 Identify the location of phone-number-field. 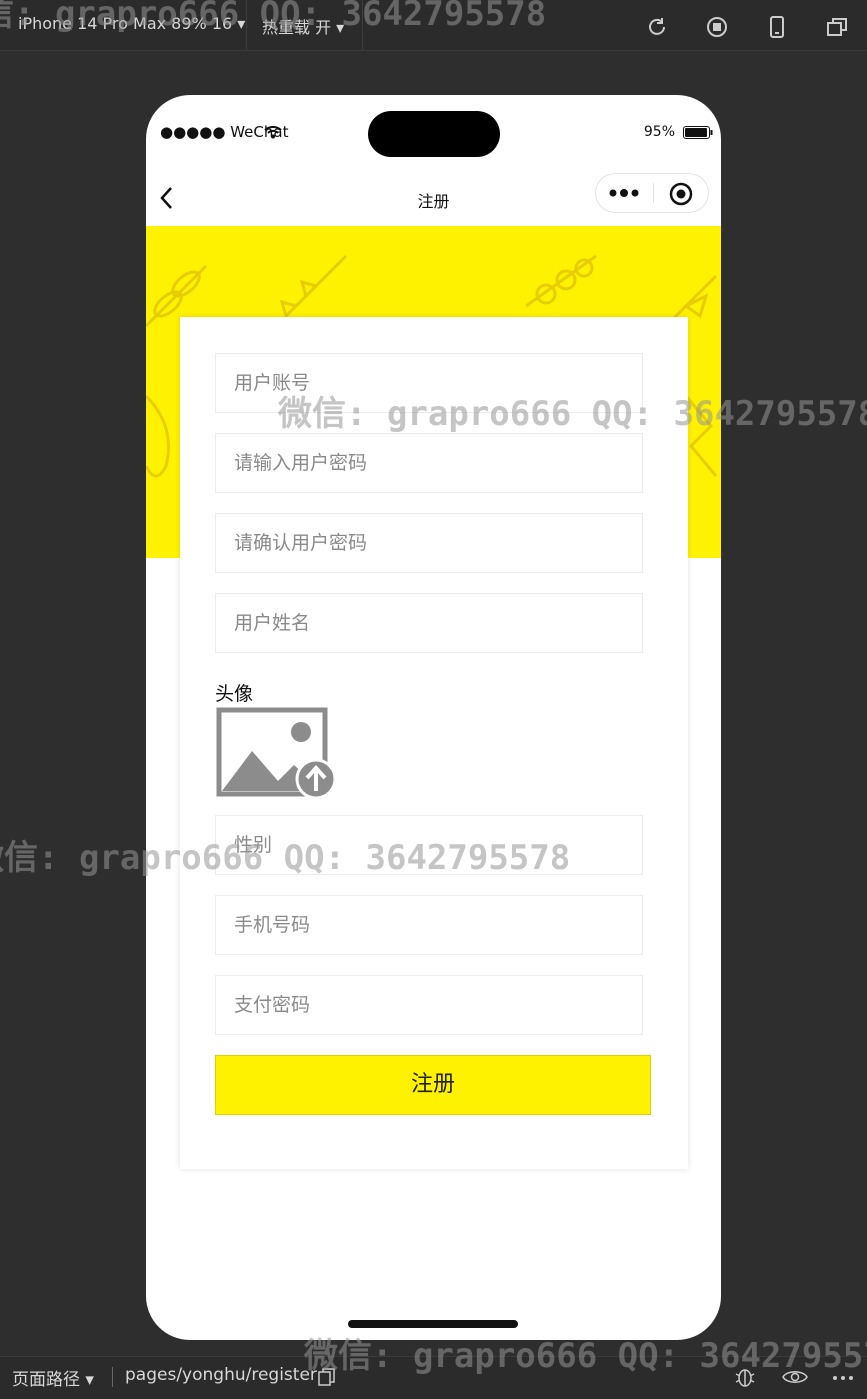
(429, 925).